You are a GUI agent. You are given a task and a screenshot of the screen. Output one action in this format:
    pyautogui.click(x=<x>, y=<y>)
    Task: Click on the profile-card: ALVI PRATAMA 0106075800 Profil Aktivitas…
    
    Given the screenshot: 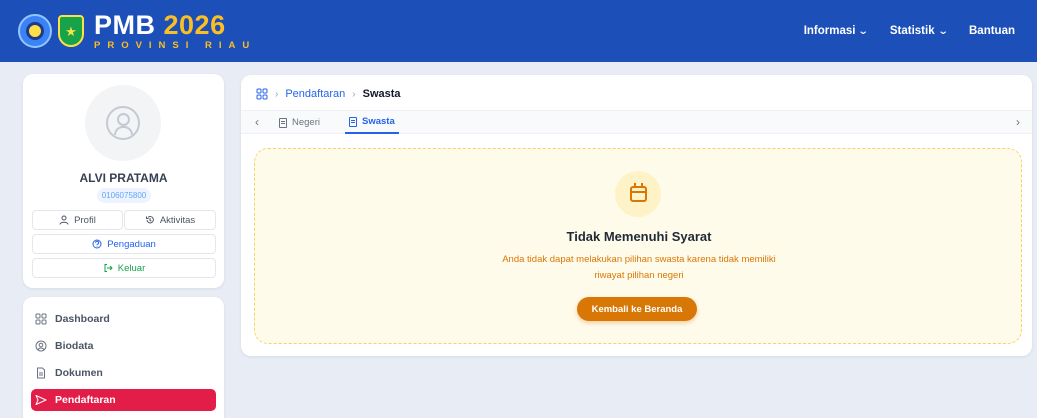 What is the action you would take?
    pyautogui.click(x=123, y=181)
    